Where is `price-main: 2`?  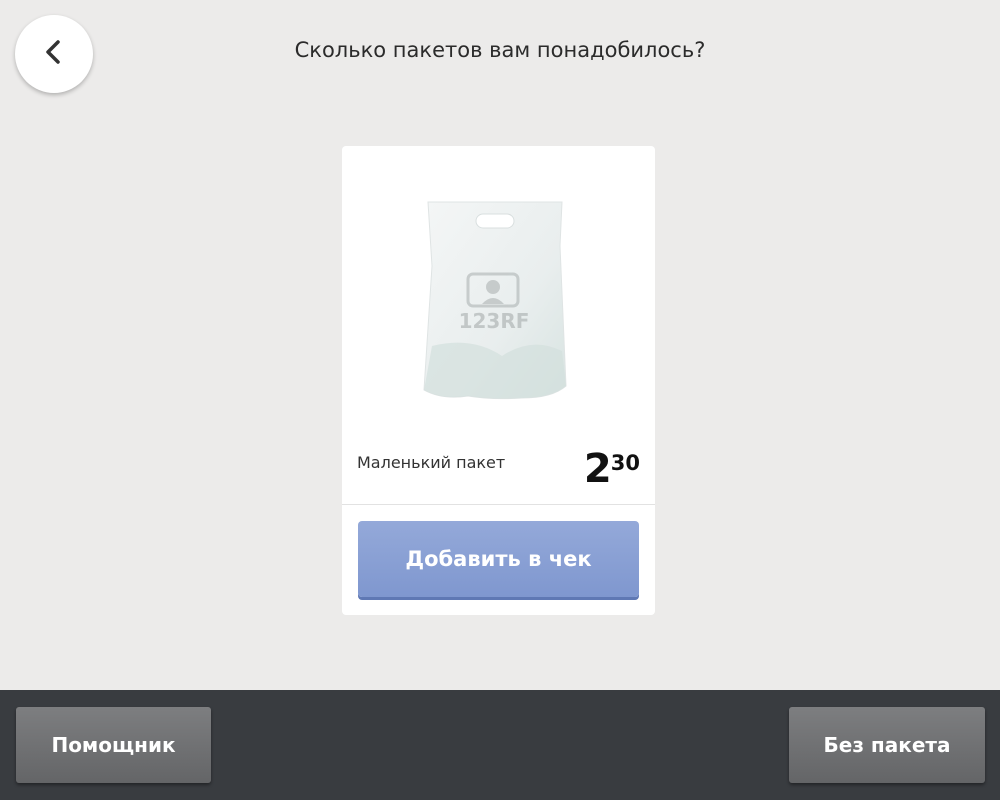 price-main: 2 is located at coordinates (597, 469).